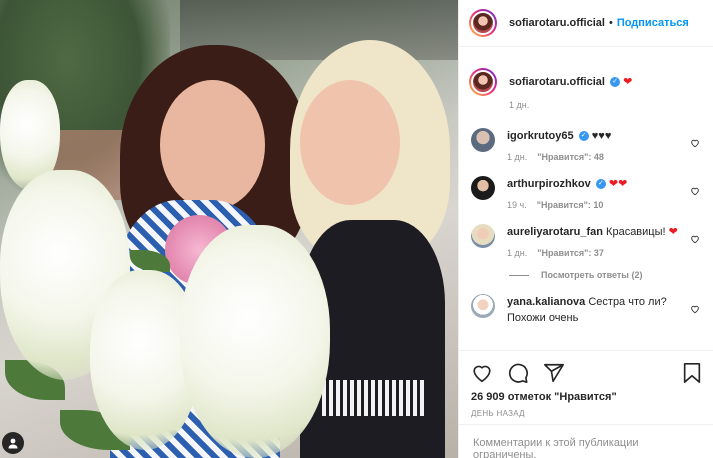  Describe the element at coordinates (483, 23) in the screenshot. I see `author-avatar` at that location.